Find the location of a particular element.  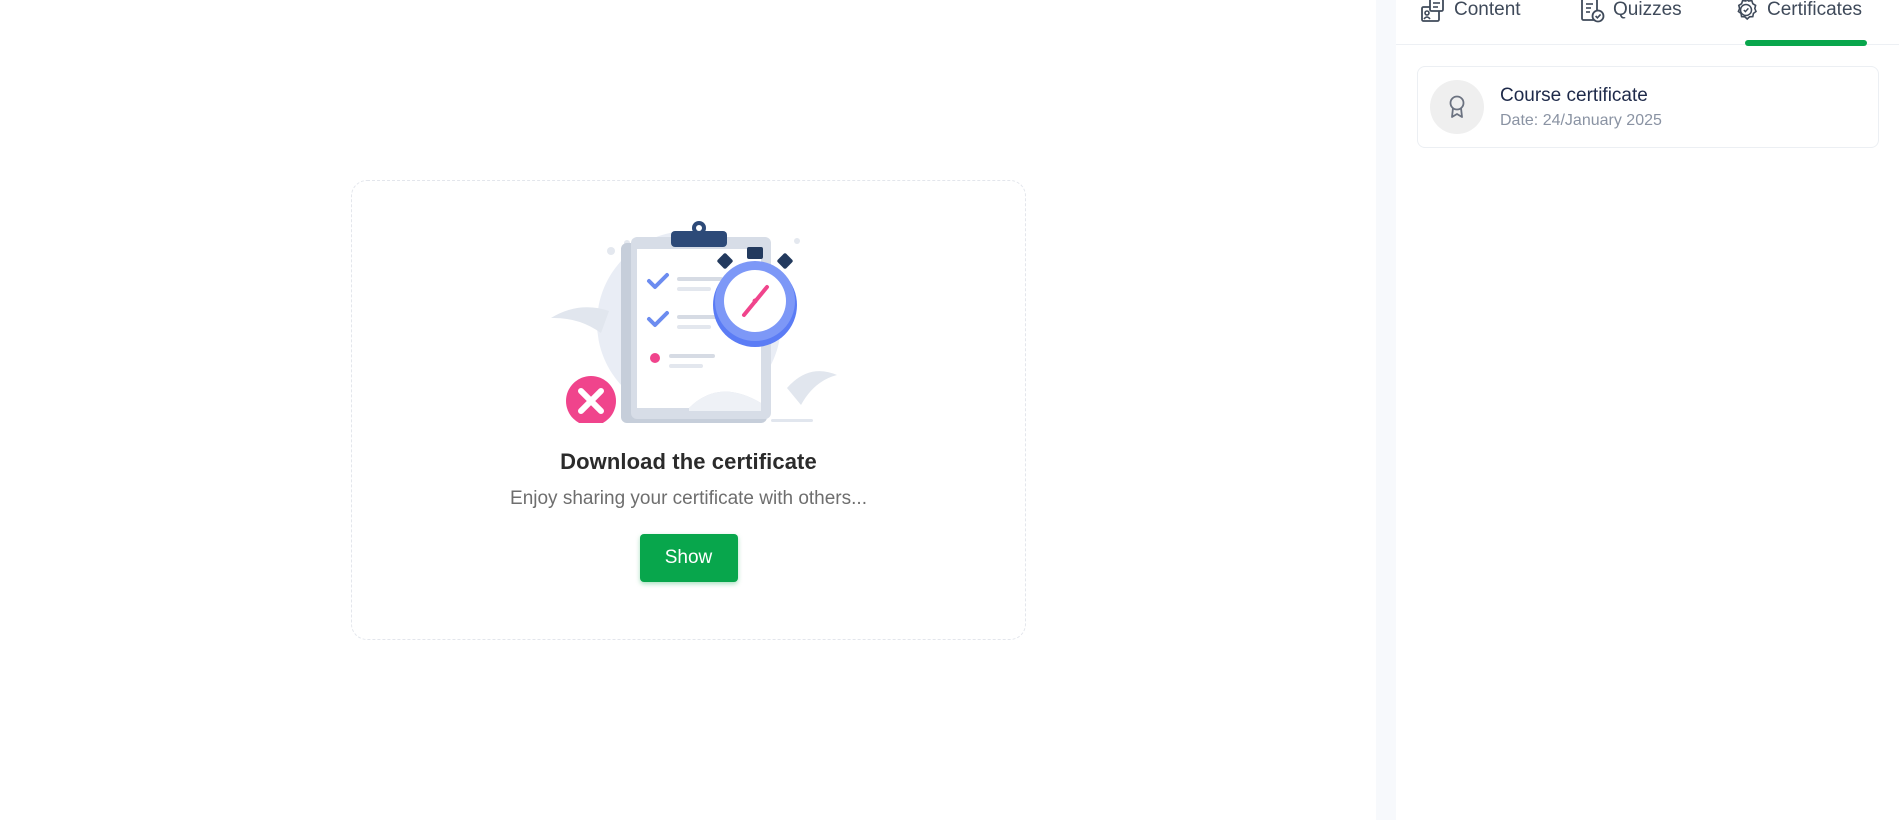

sidebar-gutter is located at coordinates (1386, 410).